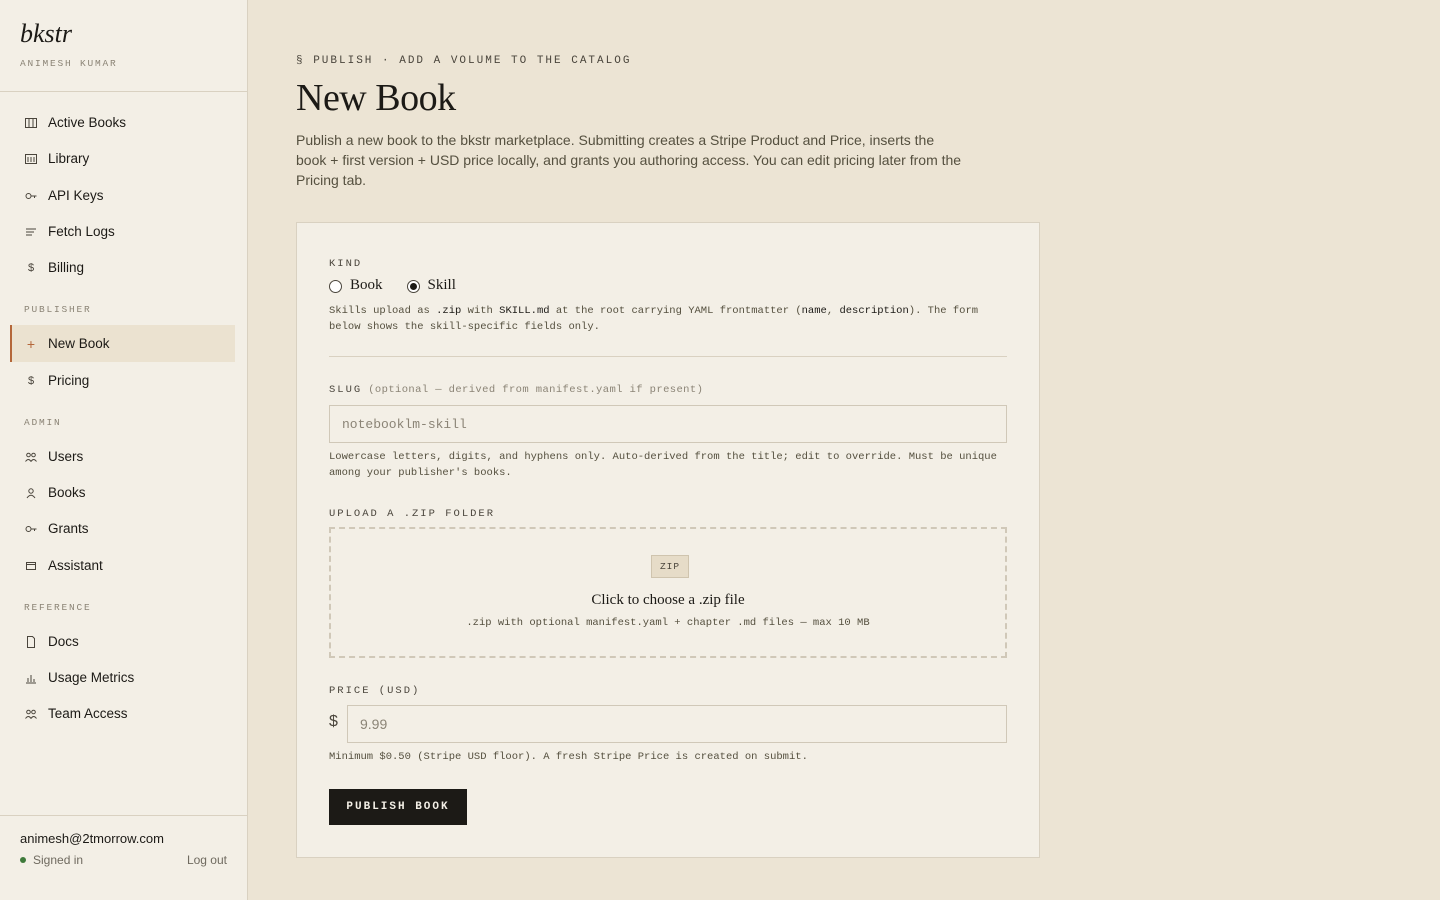 Image resolution: width=1440 pixels, height=900 pixels. What do you see at coordinates (88, 713) in the screenshot?
I see `sidebar-item-label: Team Access` at bounding box center [88, 713].